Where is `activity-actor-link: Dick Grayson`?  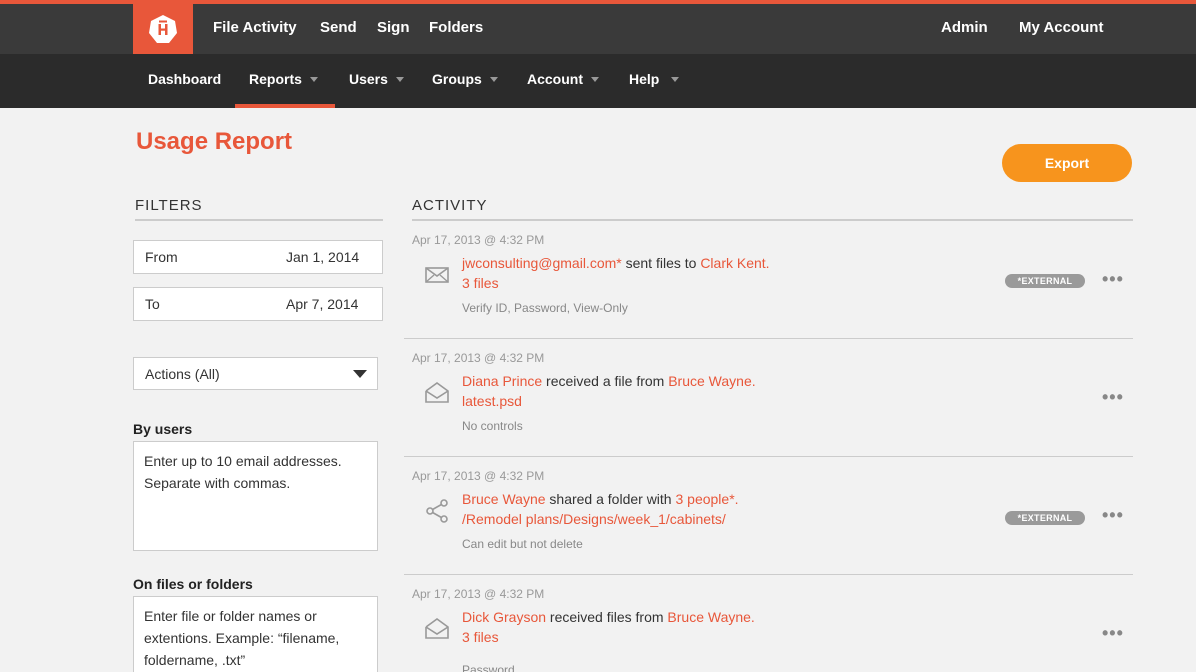
activity-actor-link: Dick Grayson is located at coordinates (504, 617).